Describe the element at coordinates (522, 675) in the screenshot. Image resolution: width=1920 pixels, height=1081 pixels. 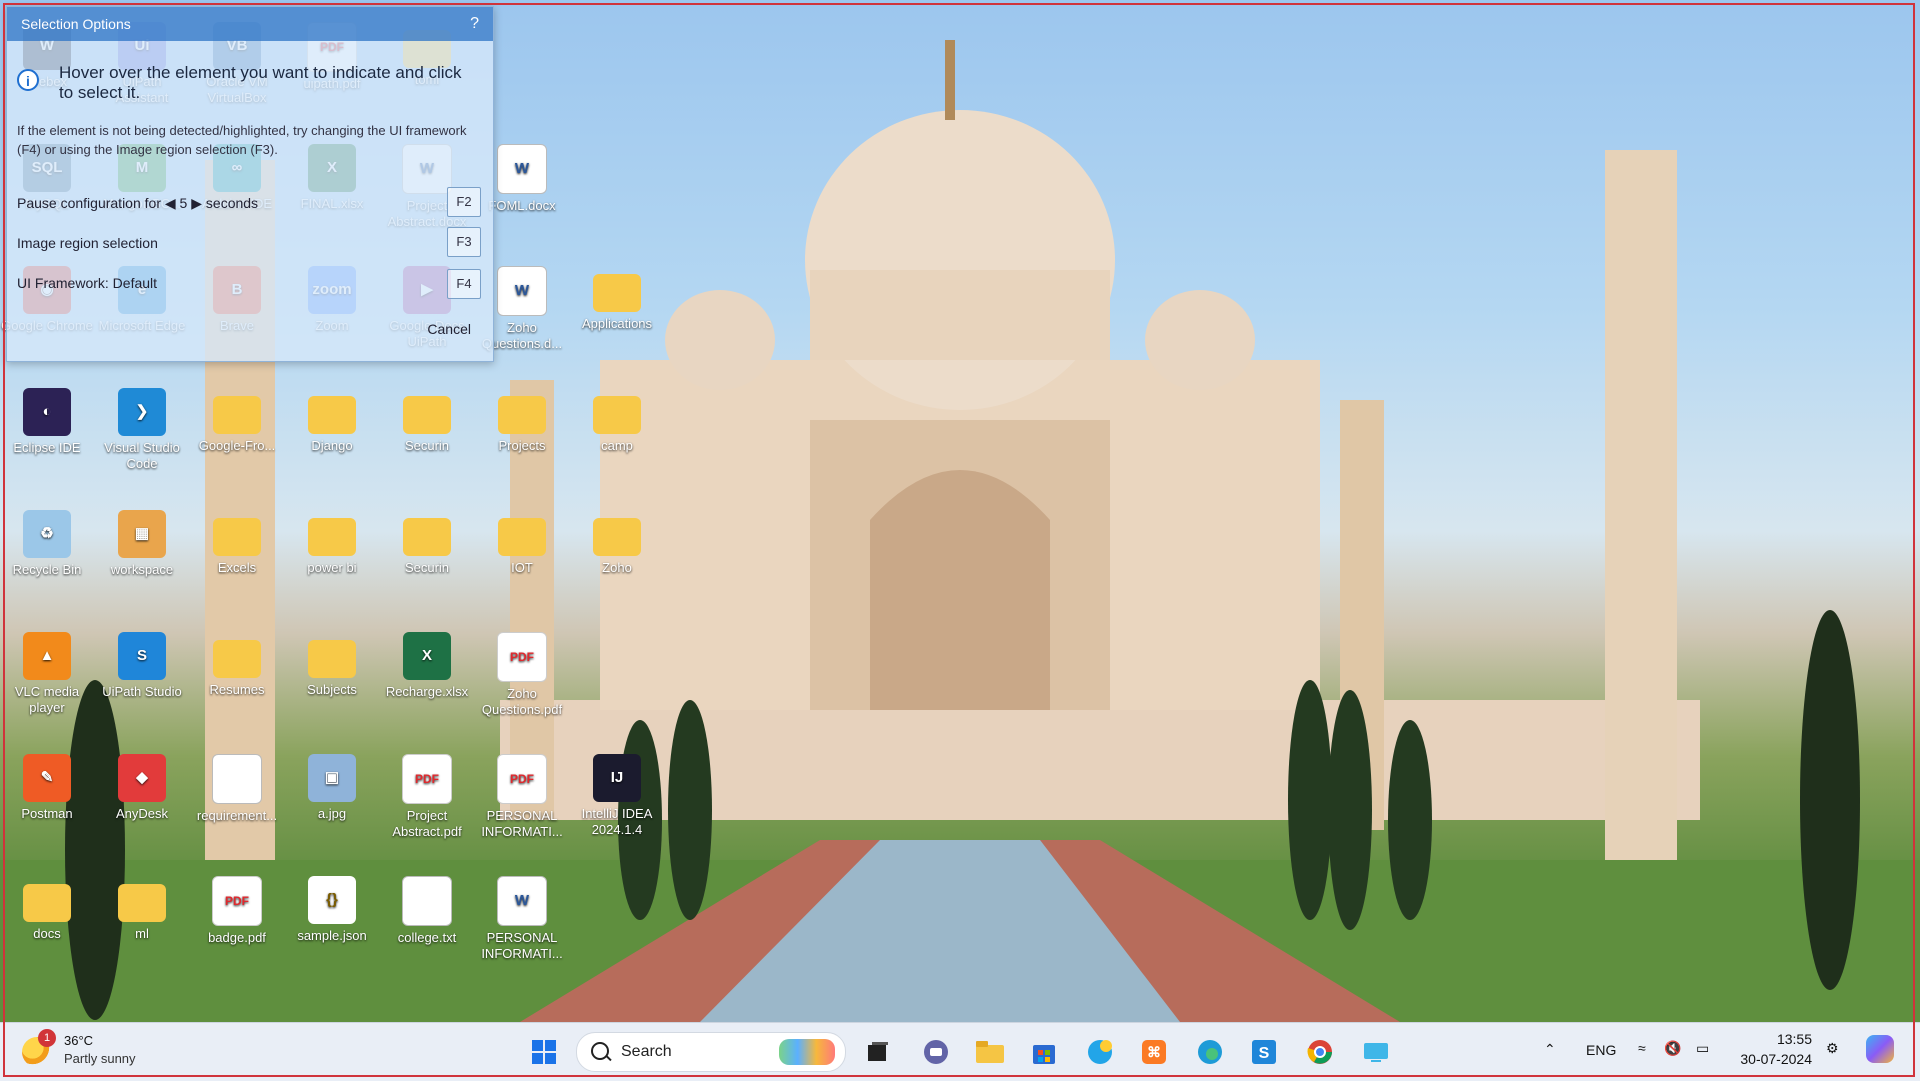
I see `desktop-icon-37: PDF Zoho Questions.pdf` at that location.